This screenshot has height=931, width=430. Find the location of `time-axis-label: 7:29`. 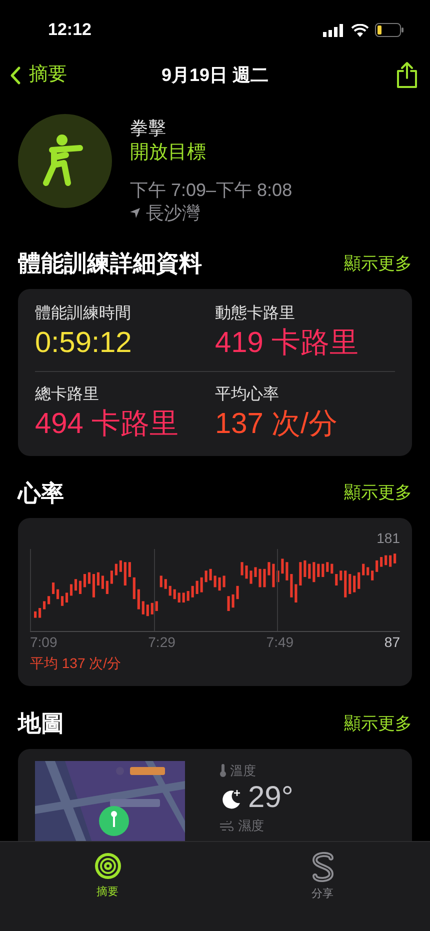

time-axis-label: 7:29 is located at coordinates (162, 642).